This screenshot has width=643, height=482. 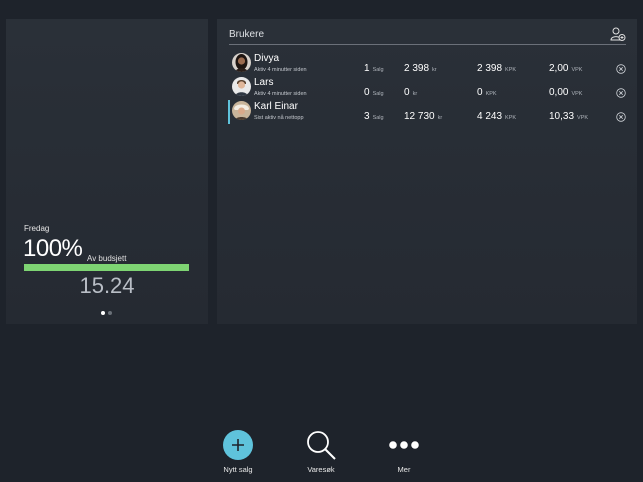 I want to click on sales-amount: 0 kr, so click(x=411, y=92).